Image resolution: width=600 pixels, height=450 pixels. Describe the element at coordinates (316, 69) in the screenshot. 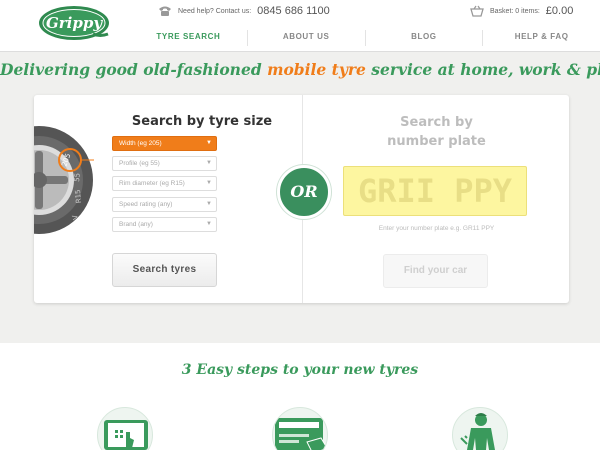

I see `tagline-highlight: mobile tyre` at that location.